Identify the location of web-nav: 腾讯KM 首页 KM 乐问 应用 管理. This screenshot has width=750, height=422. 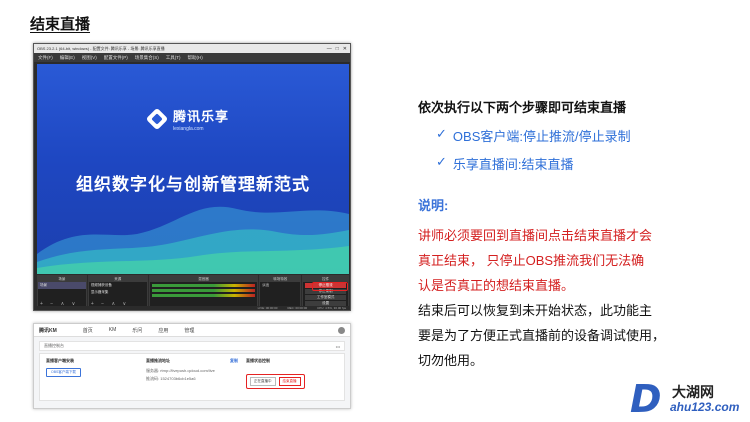
(192, 330).